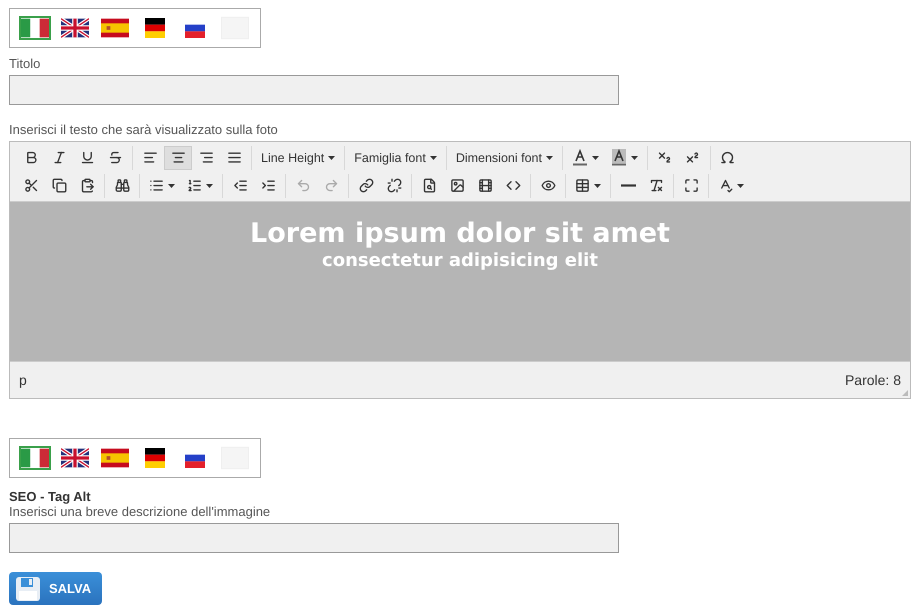 This screenshot has height=611, width=922. Describe the element at coordinates (618, 157) in the screenshot. I see `background-color-icon` at that location.